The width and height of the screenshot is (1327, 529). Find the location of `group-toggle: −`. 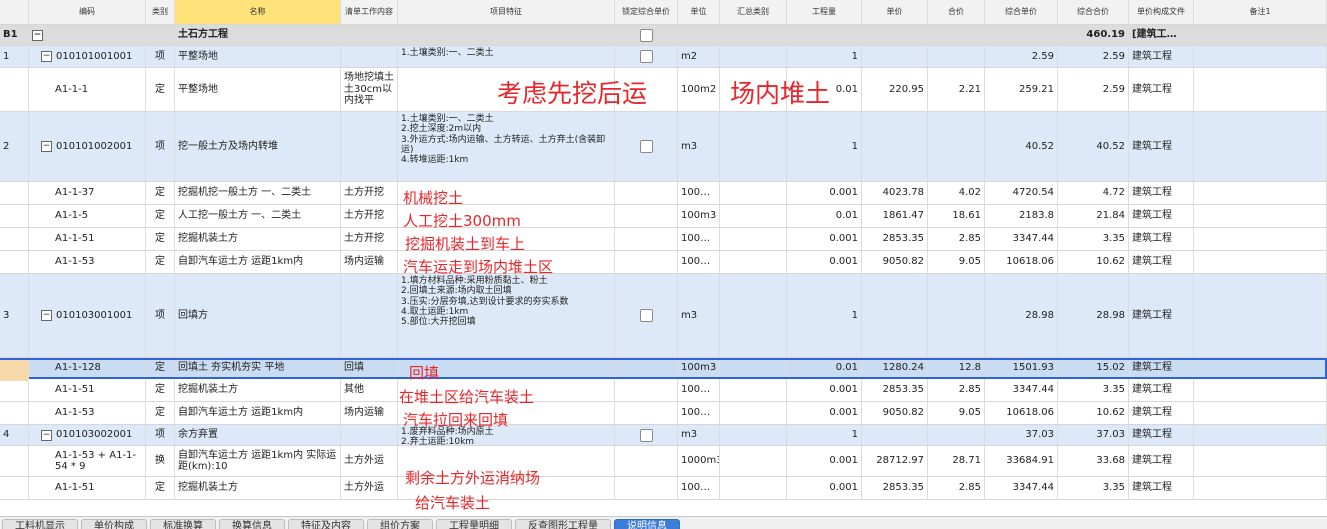

group-toggle: − is located at coordinates (87, 35).